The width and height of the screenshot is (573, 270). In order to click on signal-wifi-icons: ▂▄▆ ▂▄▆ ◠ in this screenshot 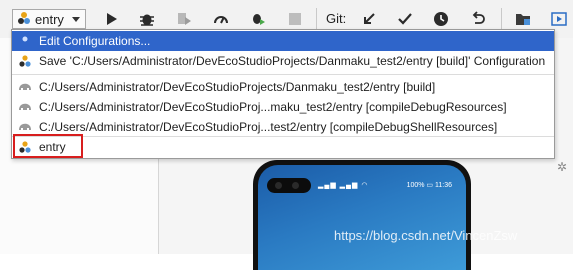, I will do `click(343, 185)`.